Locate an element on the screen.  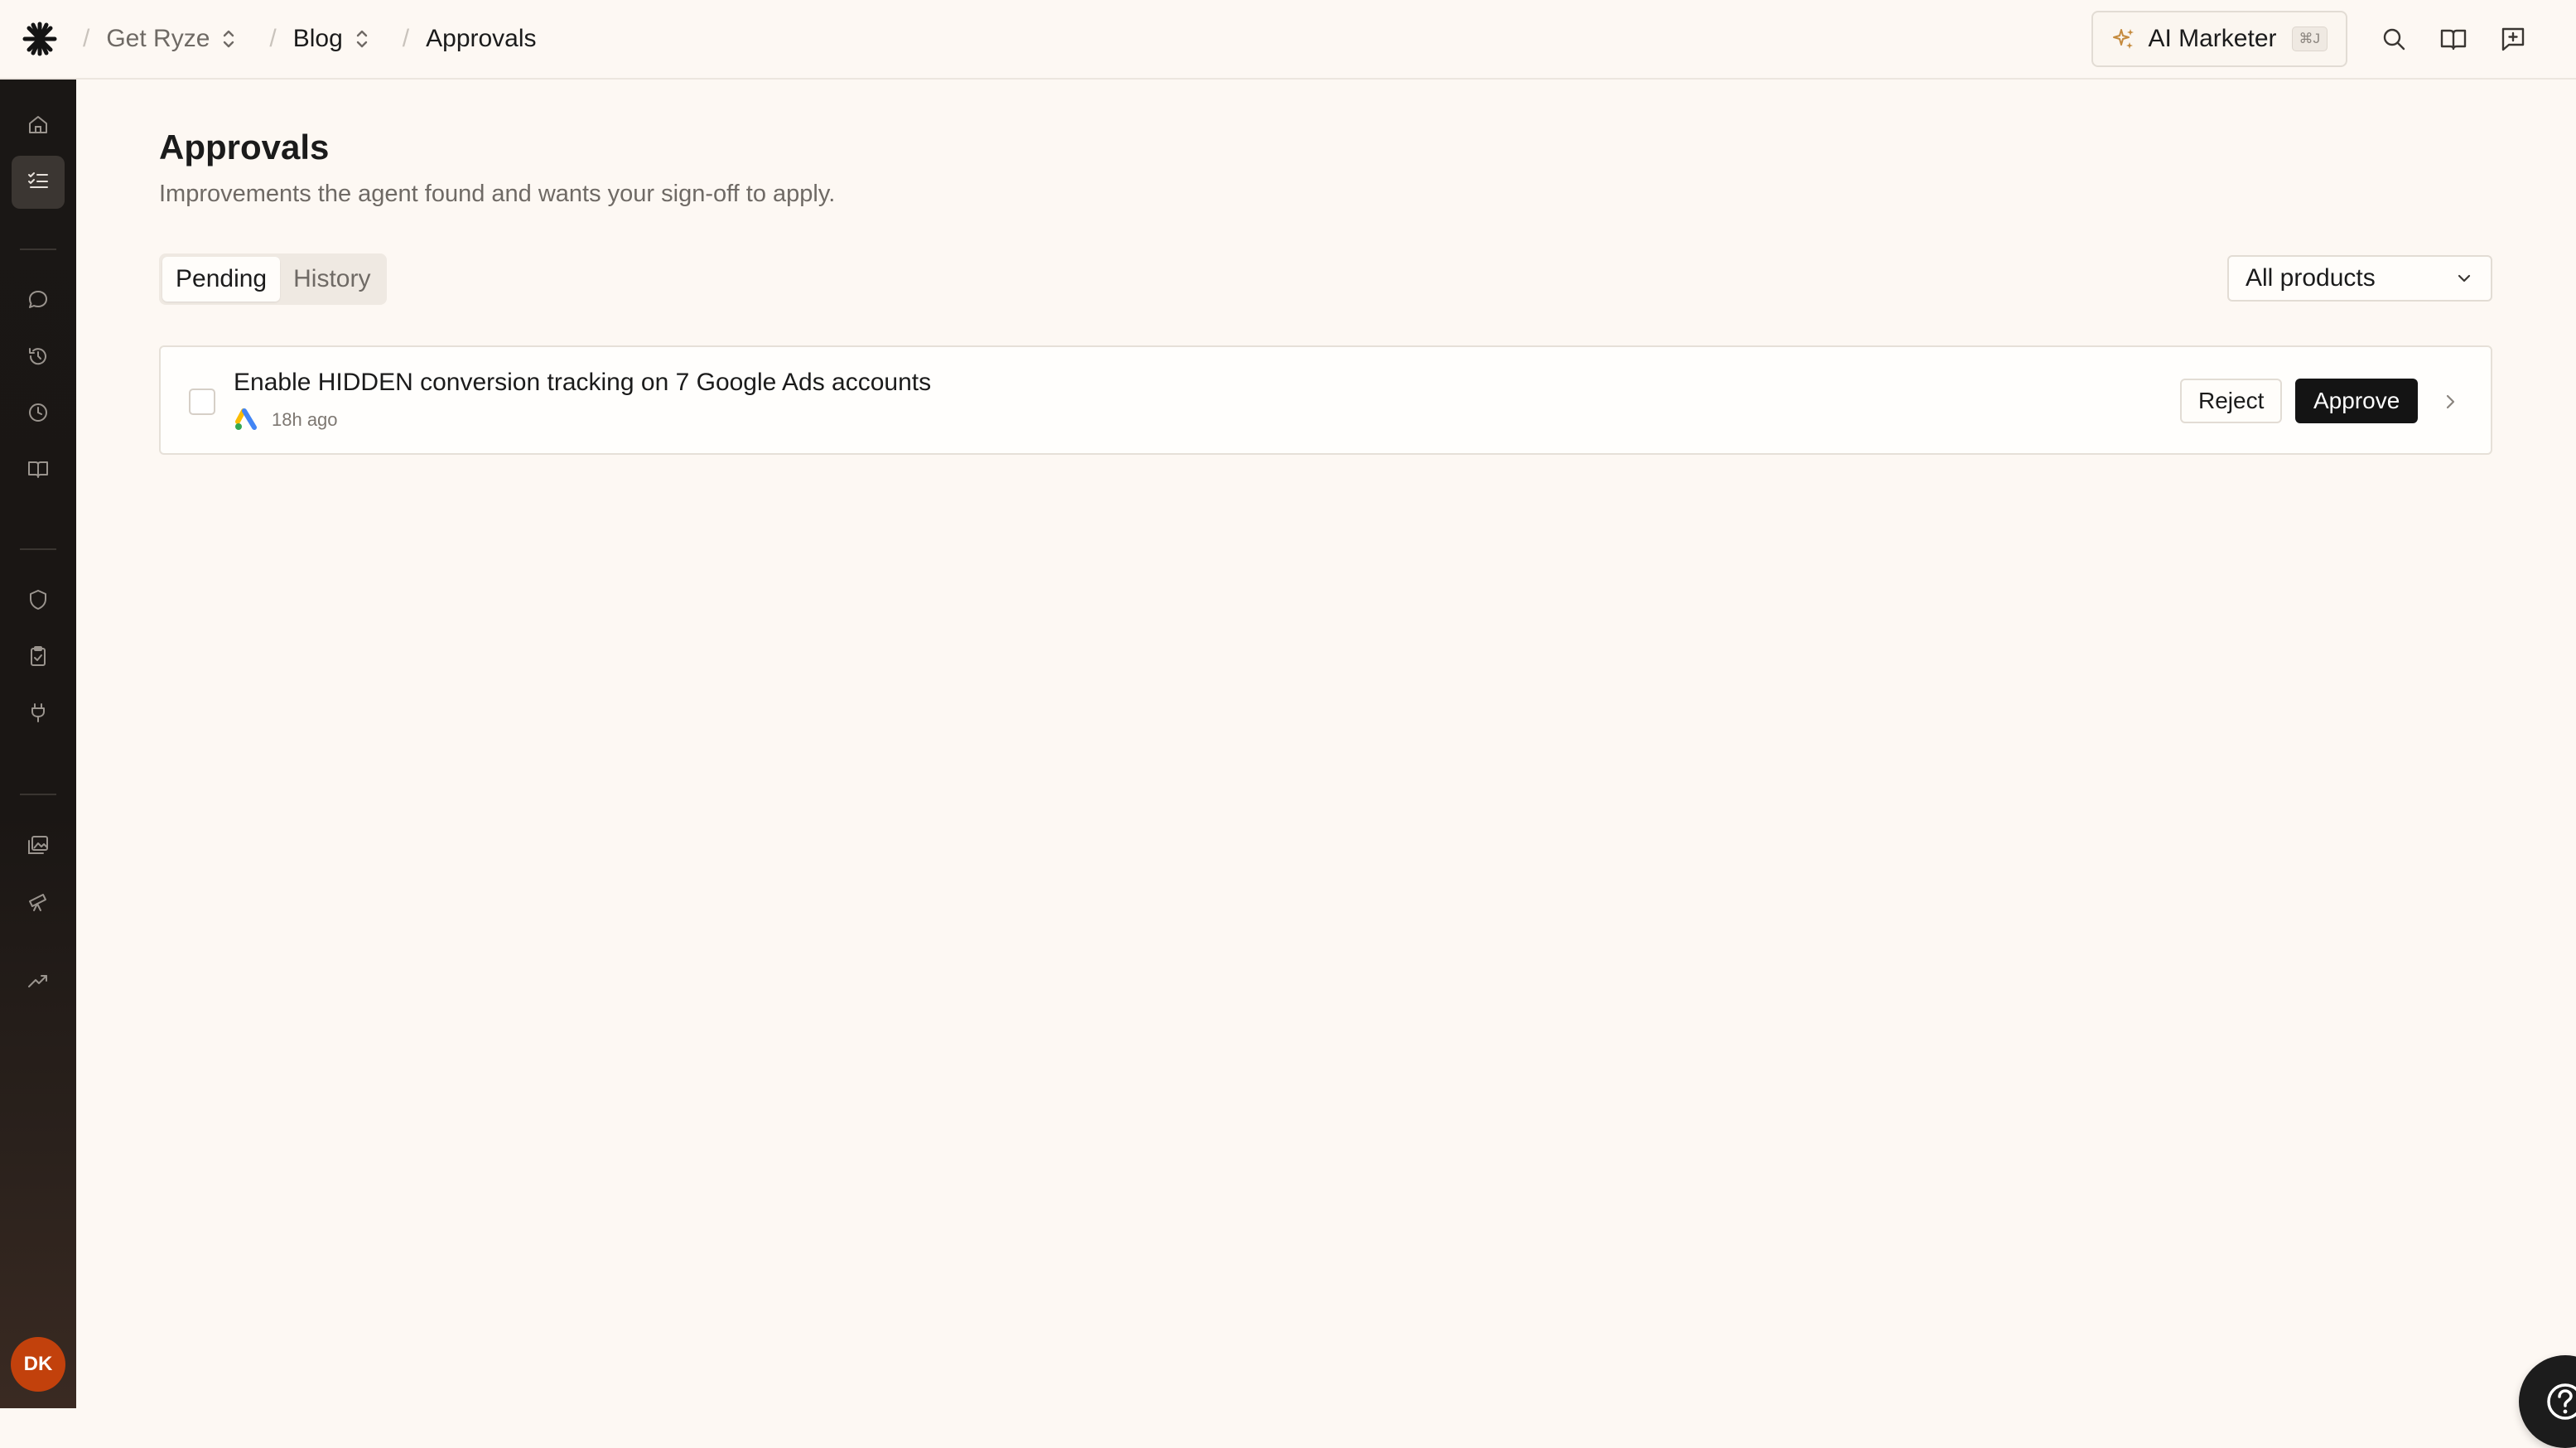
sidebar-item-integrations is located at coordinates (38, 714).